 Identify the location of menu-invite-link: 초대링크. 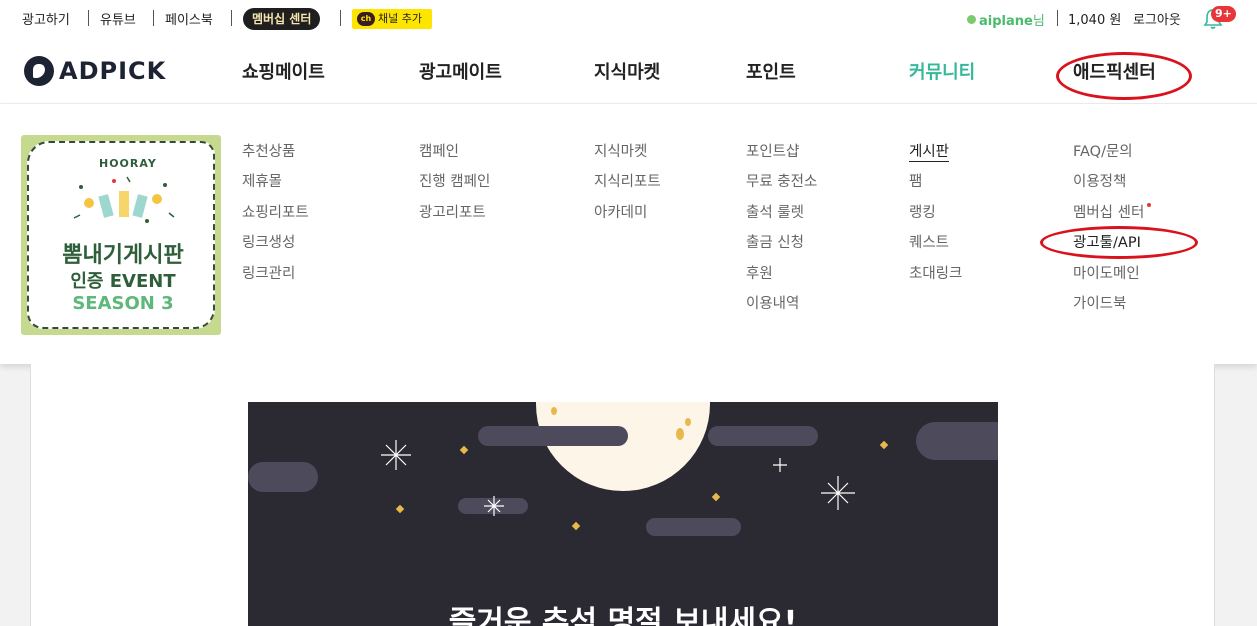
(935, 279).